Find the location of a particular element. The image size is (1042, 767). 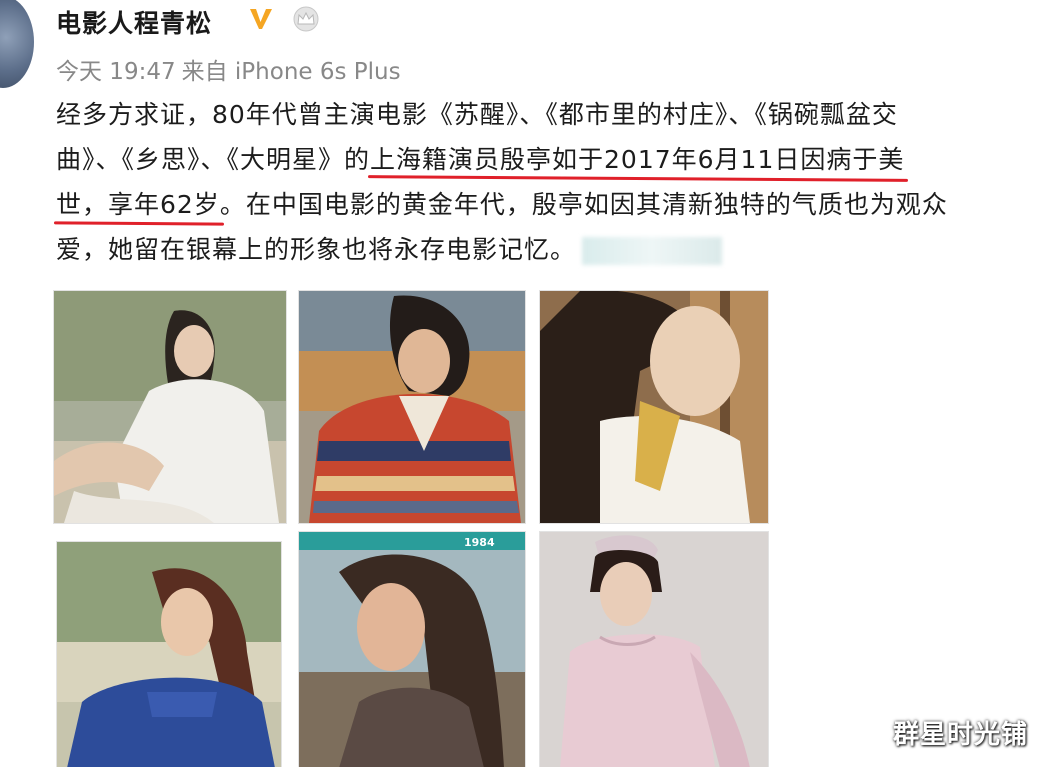

post-text: 经多方求证，80年代曾主演电影《苏醒》、《都市里的村庄》、《锅碗瓢盆交 is located at coordinates (477, 114).